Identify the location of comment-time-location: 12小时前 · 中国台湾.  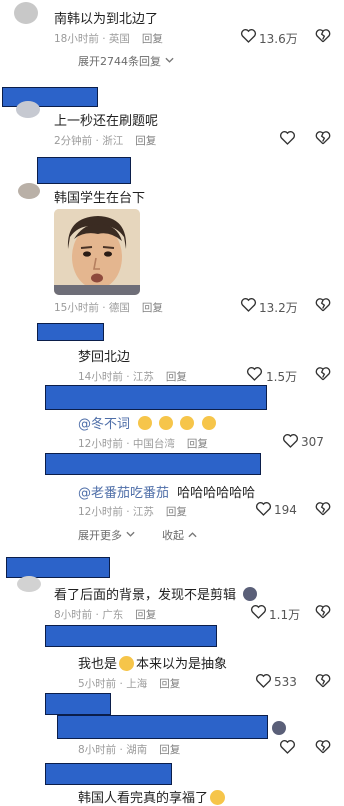
(126, 444).